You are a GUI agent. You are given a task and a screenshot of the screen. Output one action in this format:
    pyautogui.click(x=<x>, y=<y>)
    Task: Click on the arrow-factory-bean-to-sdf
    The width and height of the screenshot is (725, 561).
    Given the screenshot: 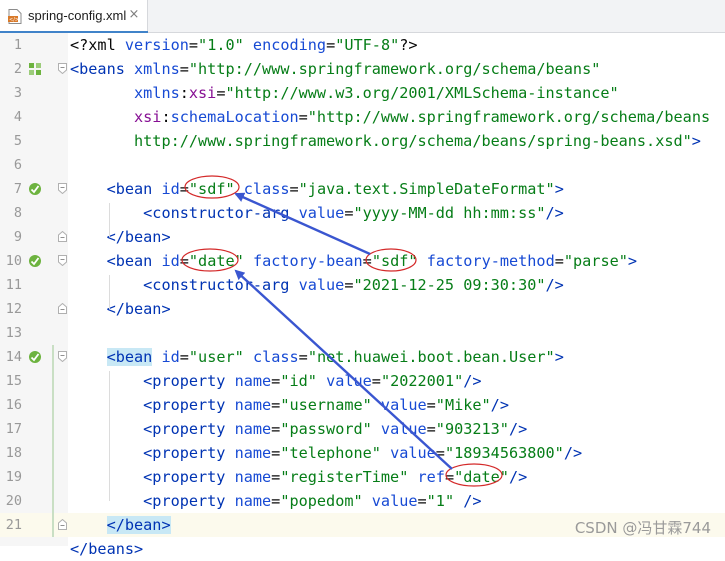 What is the action you would take?
    pyautogui.click(x=302, y=224)
    